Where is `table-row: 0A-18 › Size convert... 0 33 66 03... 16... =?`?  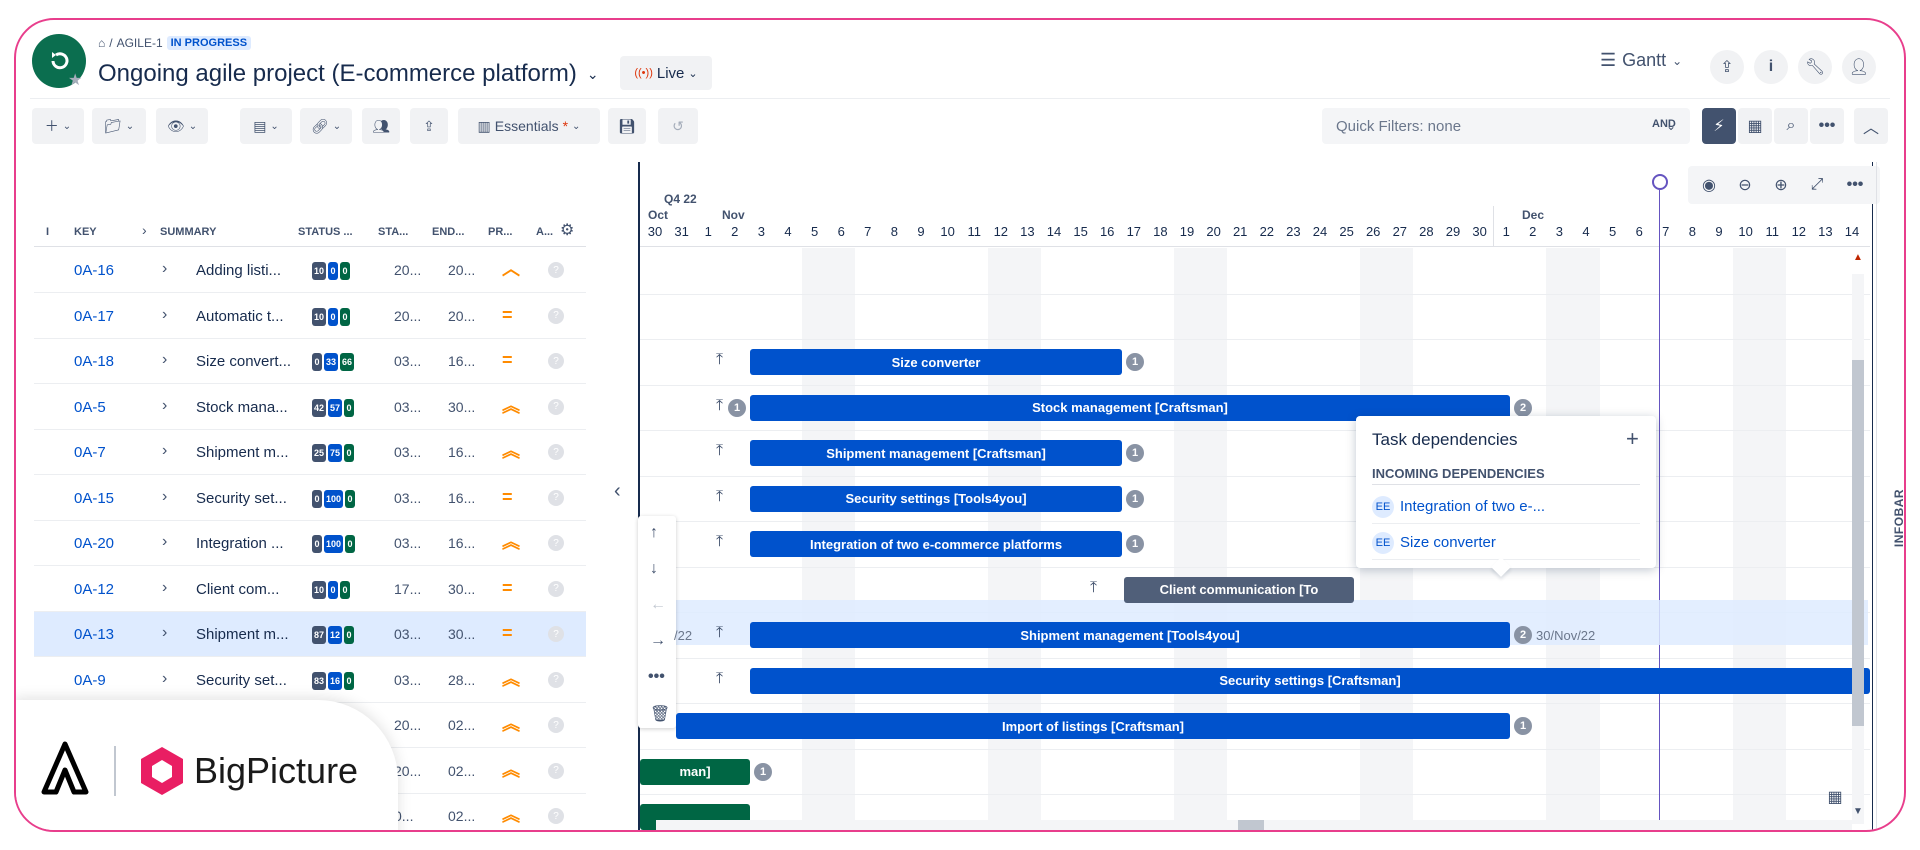
table-row: 0A-18 › Size convert... 0 33 66 03... 16... =? is located at coordinates (310, 361).